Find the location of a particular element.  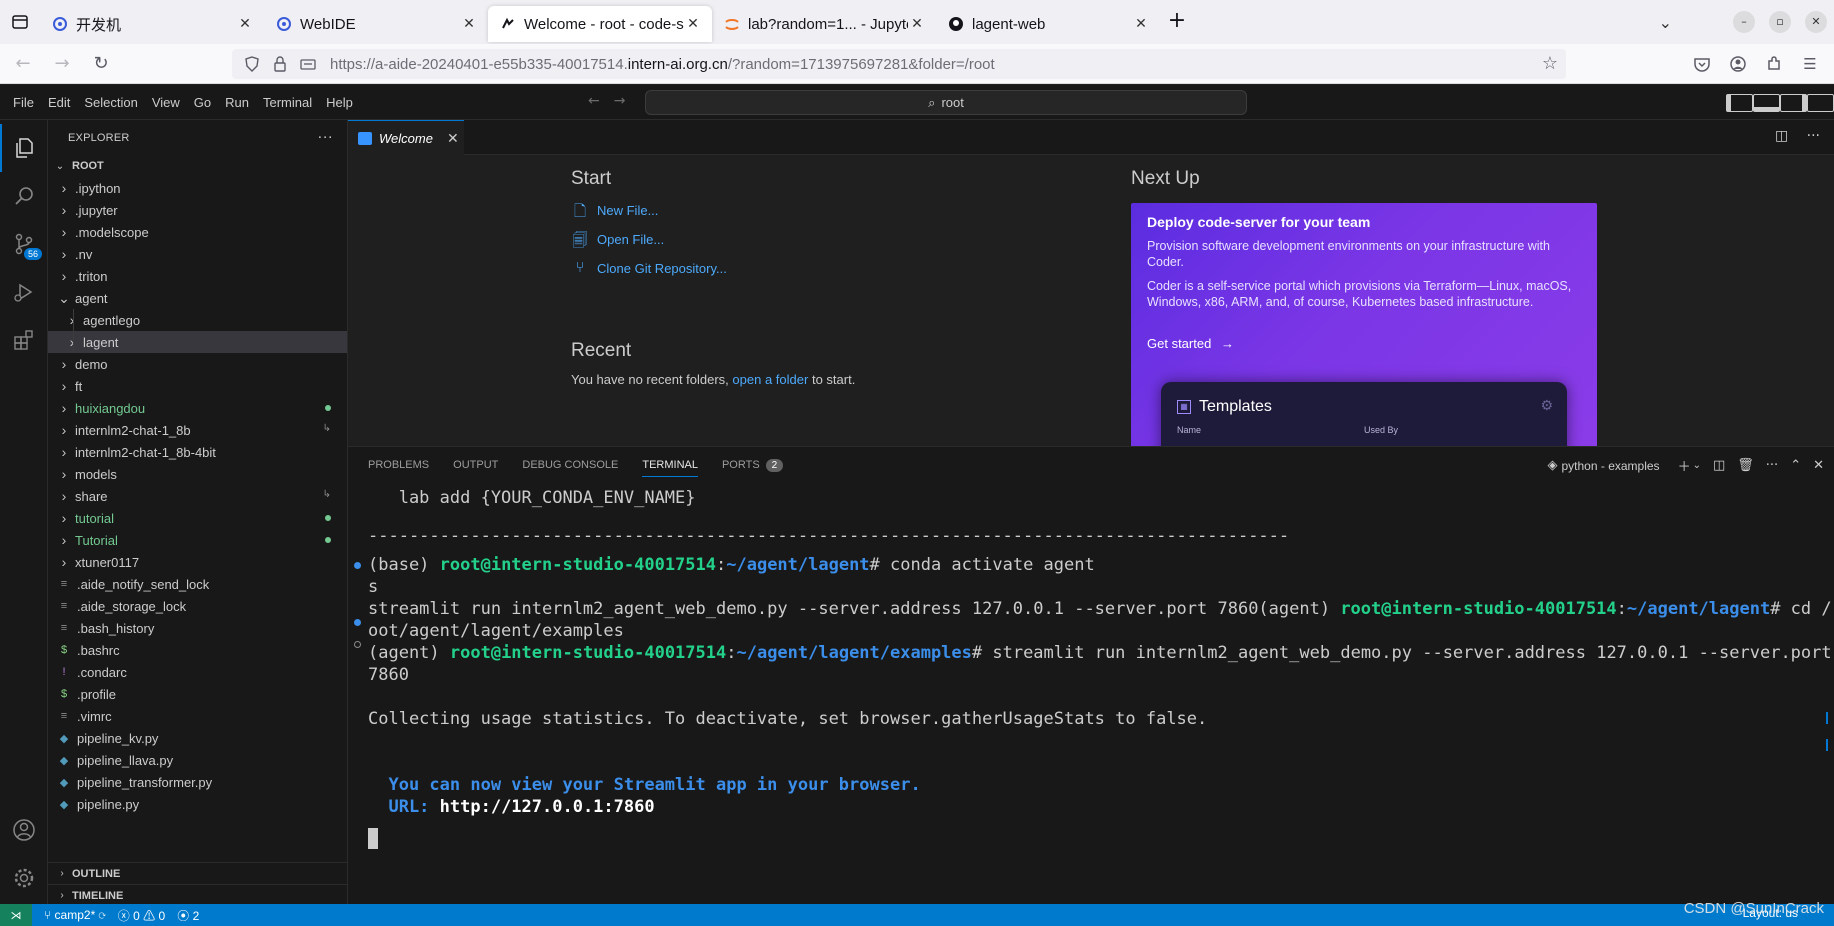

browser-tab-kaifaji: 开发机 ✕ is located at coordinates (152, 24).